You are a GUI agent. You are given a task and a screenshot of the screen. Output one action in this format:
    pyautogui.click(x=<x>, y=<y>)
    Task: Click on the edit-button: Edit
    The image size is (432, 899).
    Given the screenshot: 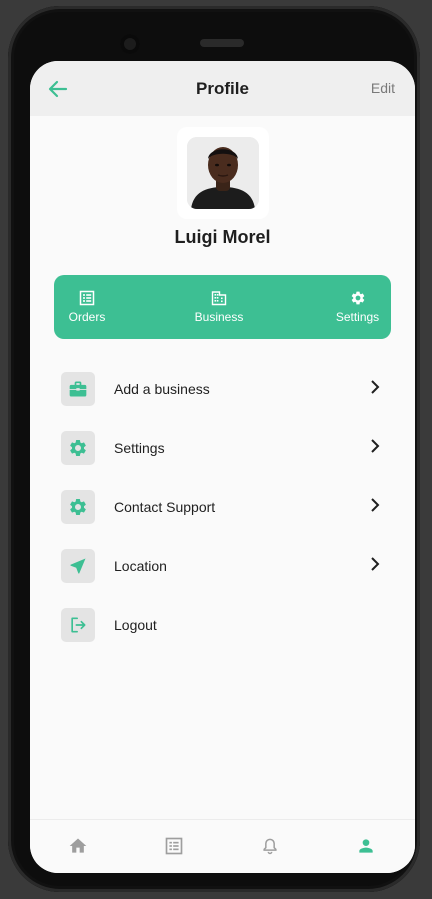 What is the action you would take?
    pyautogui.click(x=383, y=88)
    